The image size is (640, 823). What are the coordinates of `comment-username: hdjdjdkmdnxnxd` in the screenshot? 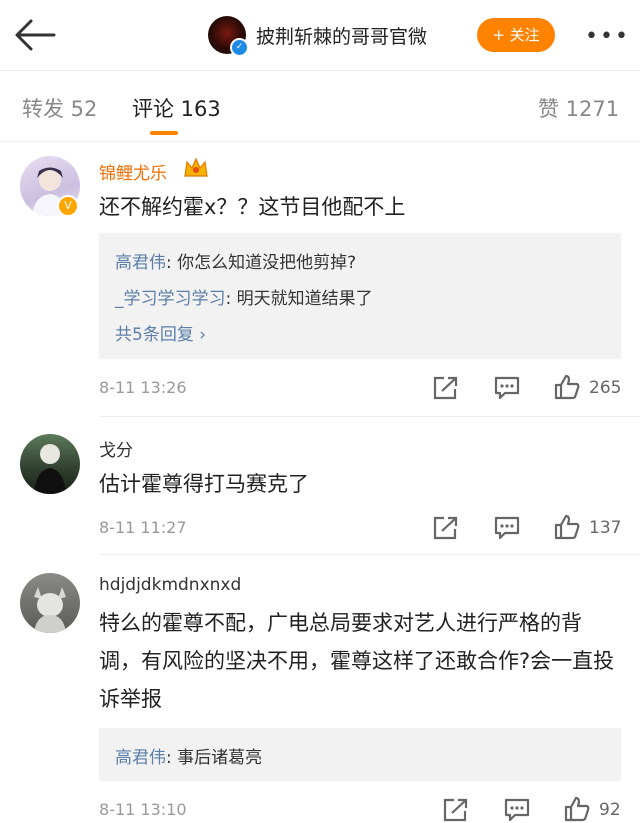 It's located at (170, 585).